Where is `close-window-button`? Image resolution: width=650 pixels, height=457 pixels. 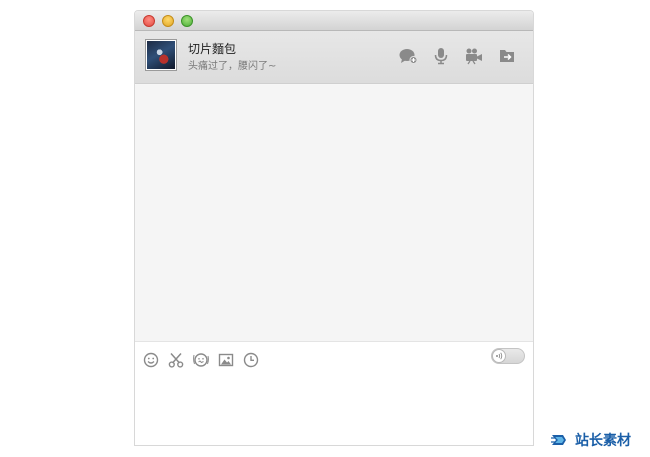
close-window-button is located at coordinates (149, 21).